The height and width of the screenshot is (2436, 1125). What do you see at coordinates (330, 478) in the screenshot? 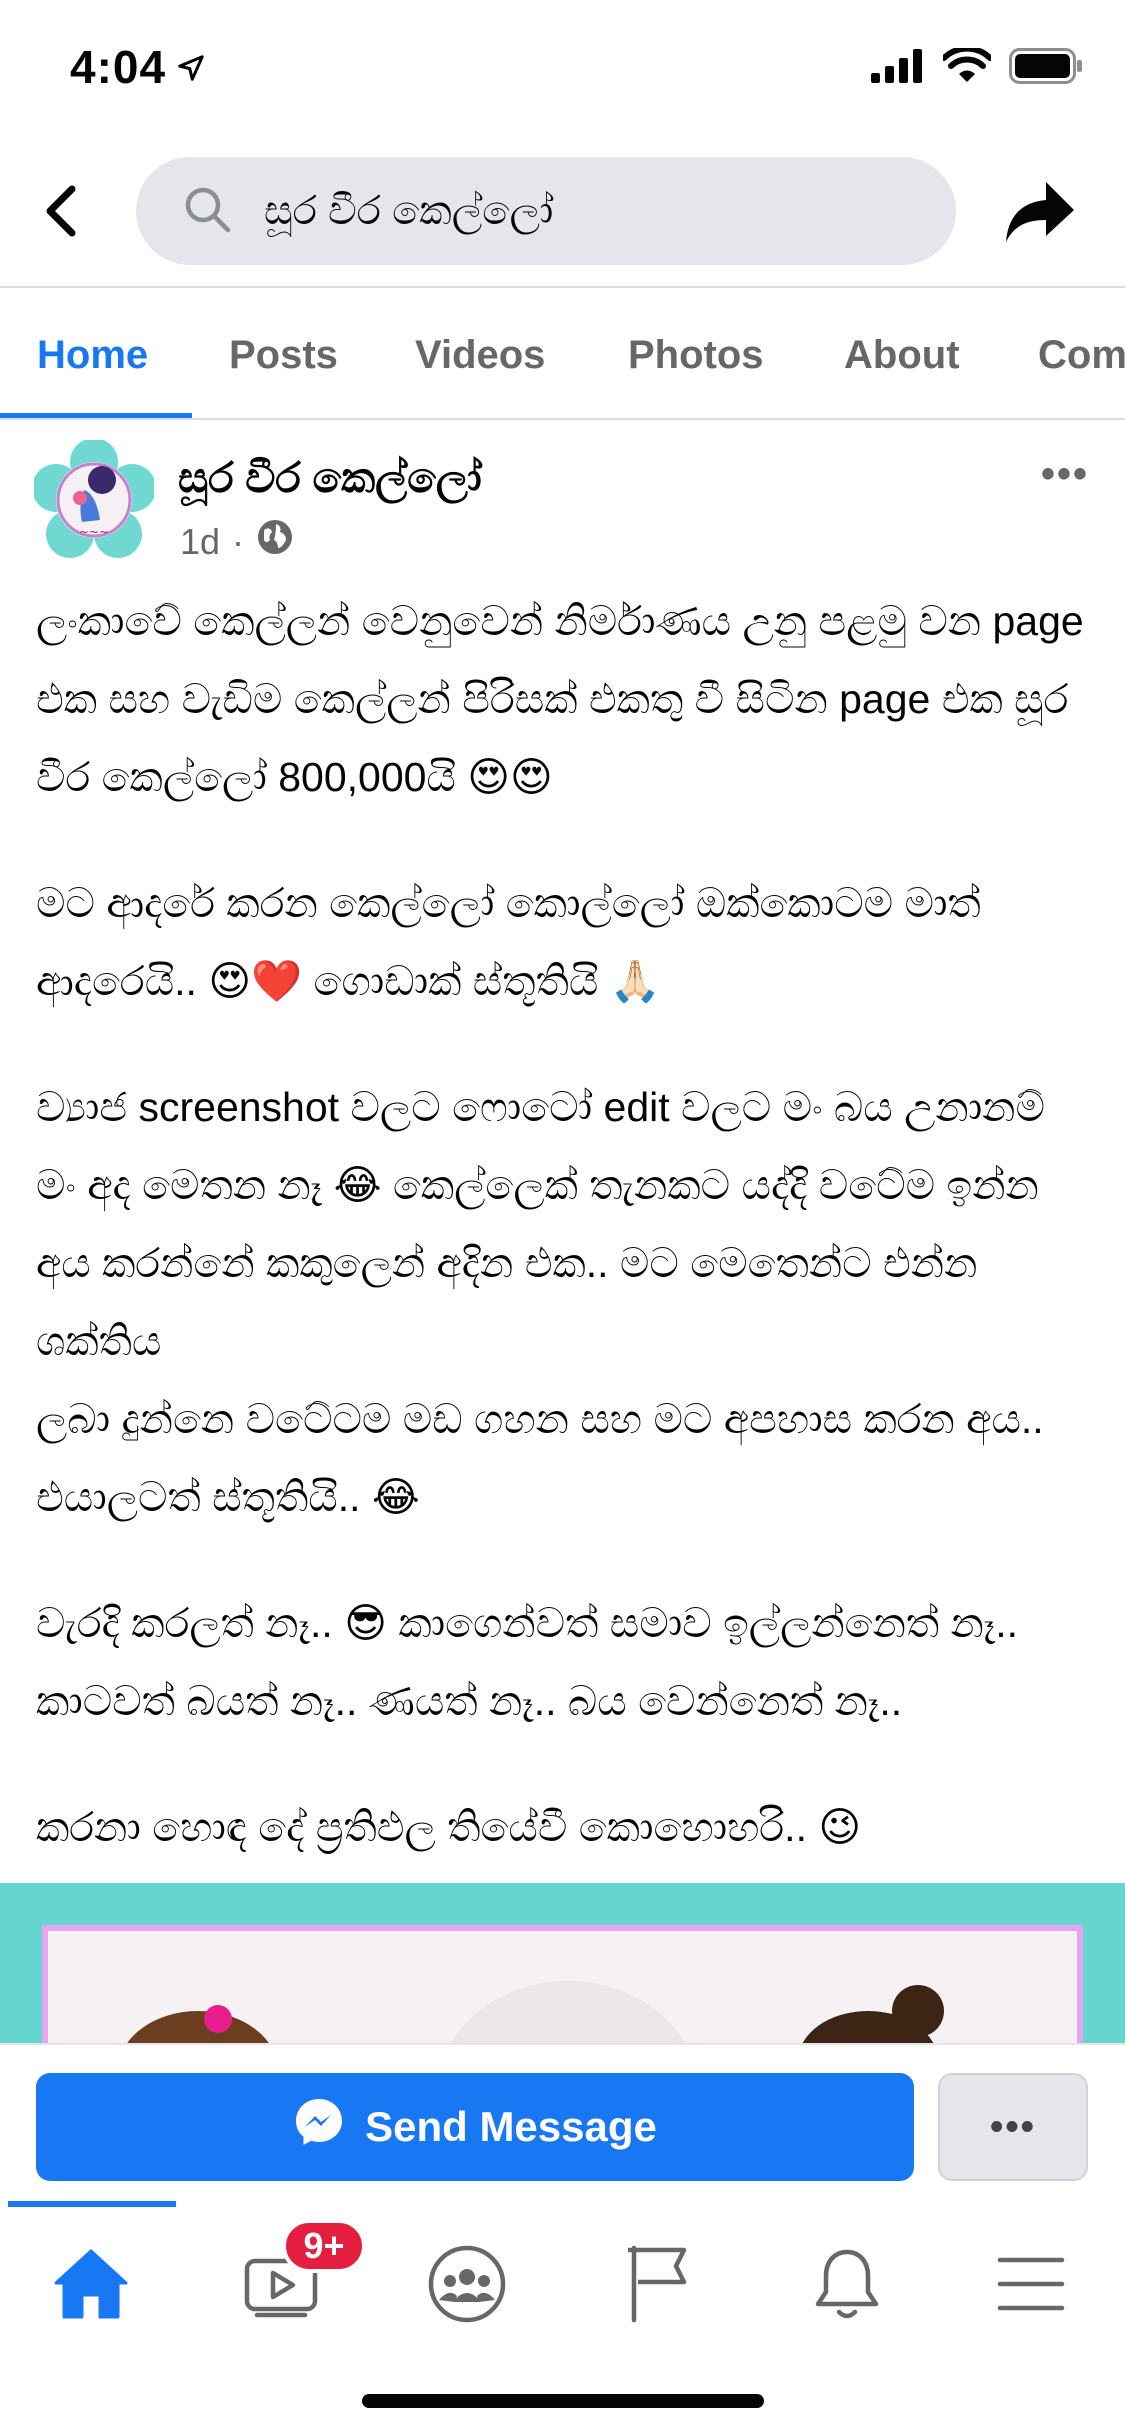
I see `post-page-name: සූර වීර කෙල්ලෝ` at bounding box center [330, 478].